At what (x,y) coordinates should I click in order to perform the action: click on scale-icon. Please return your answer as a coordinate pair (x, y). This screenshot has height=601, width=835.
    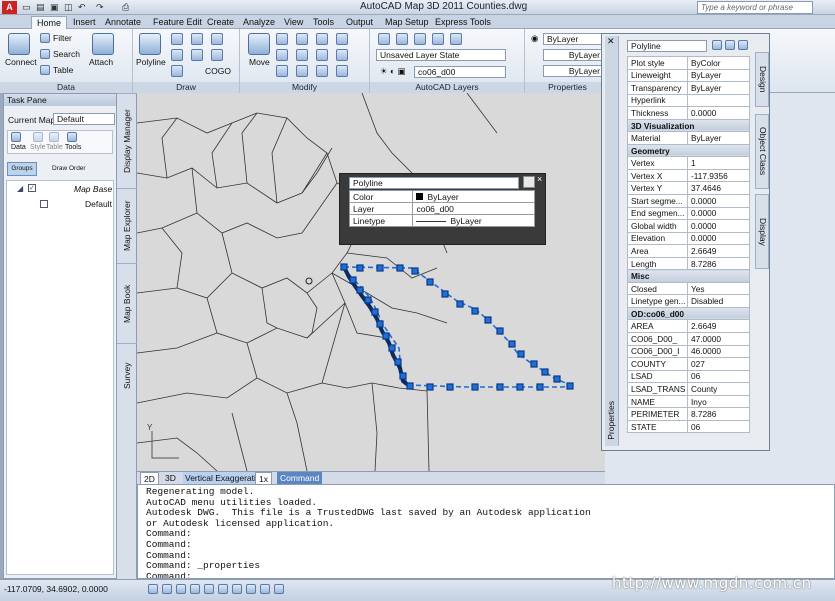
    Looking at the image, I should click on (302, 71).